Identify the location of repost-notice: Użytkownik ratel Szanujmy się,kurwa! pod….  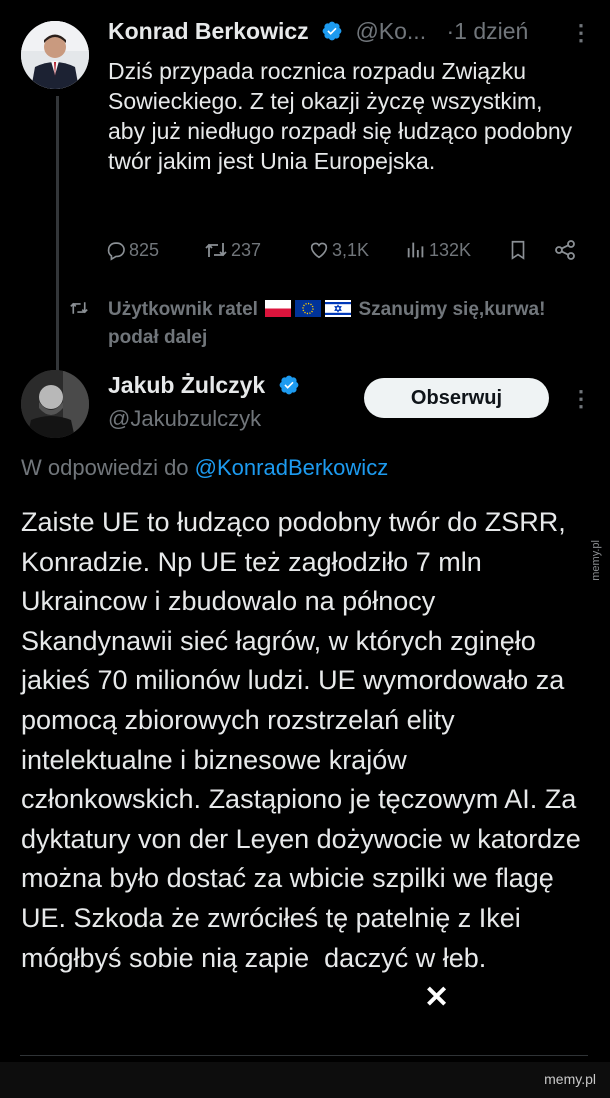
(336, 324).